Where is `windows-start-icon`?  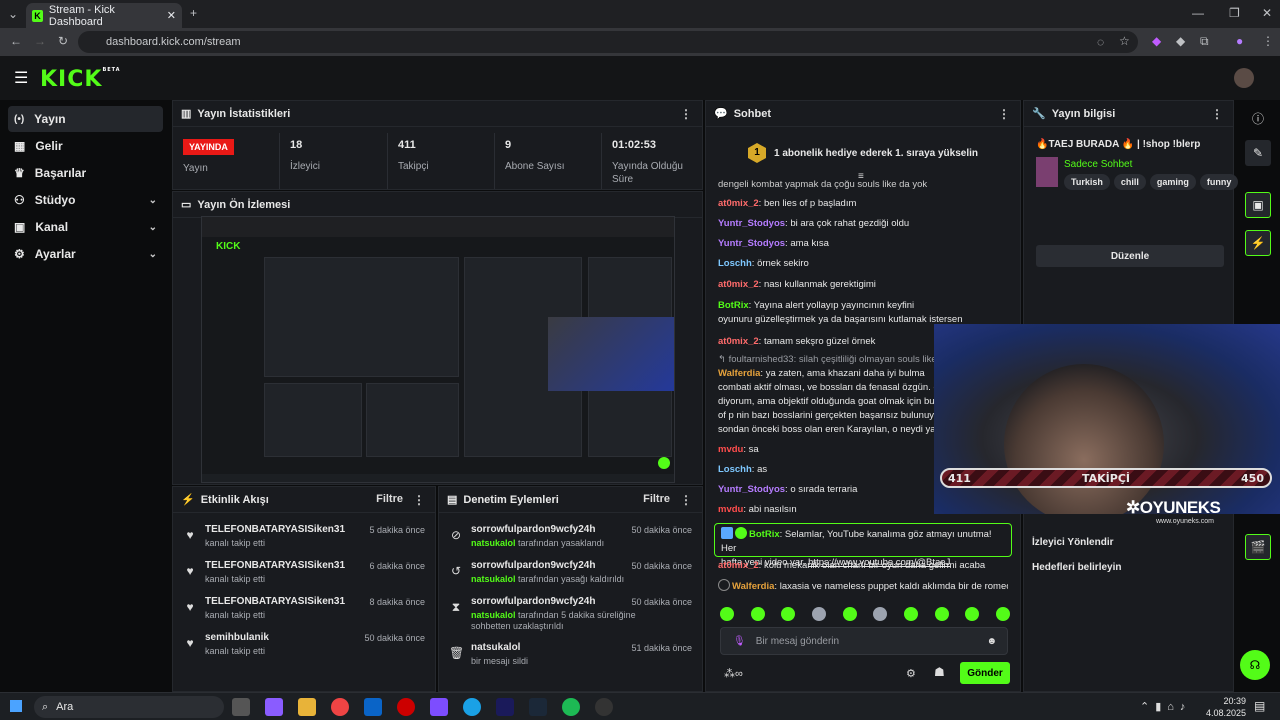 windows-start-icon is located at coordinates (16, 706).